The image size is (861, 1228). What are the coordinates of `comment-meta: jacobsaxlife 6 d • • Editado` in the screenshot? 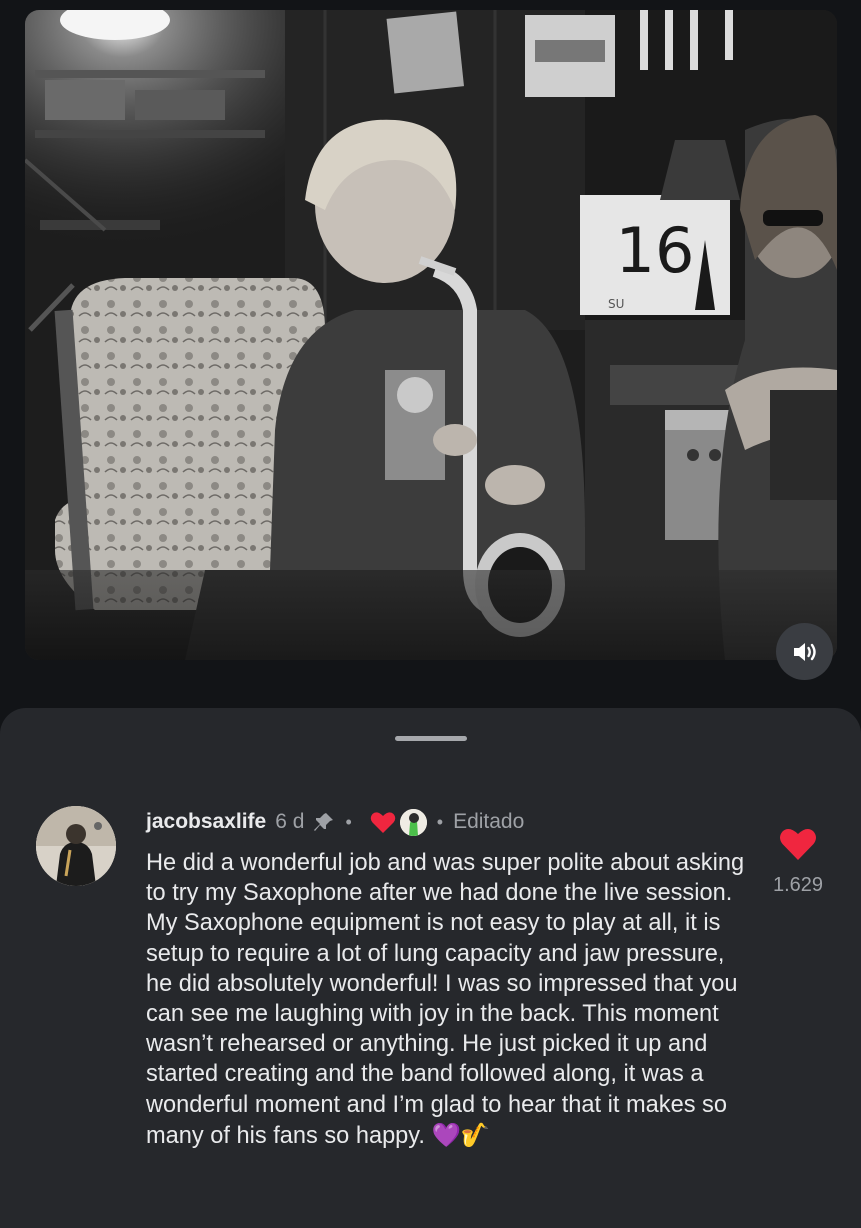 It's located at (335, 822).